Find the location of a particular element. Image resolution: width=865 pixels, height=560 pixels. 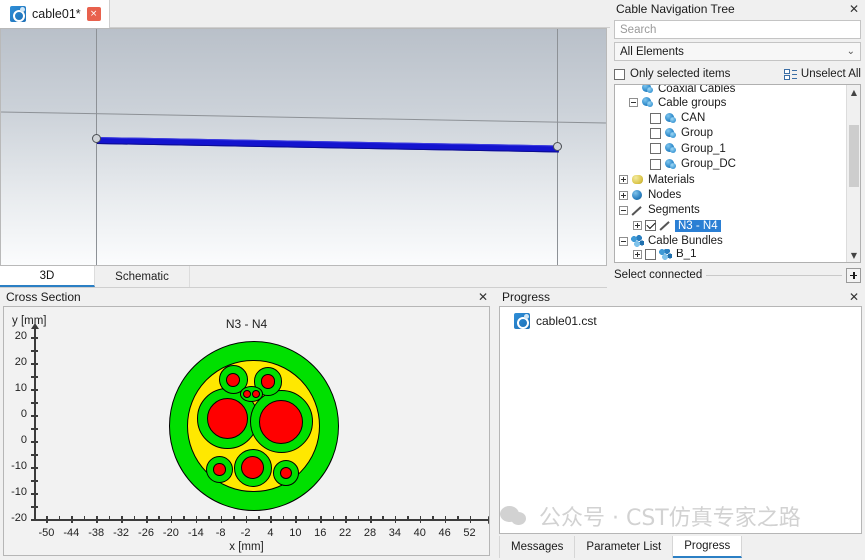

material-icon is located at coordinates (637, 179).